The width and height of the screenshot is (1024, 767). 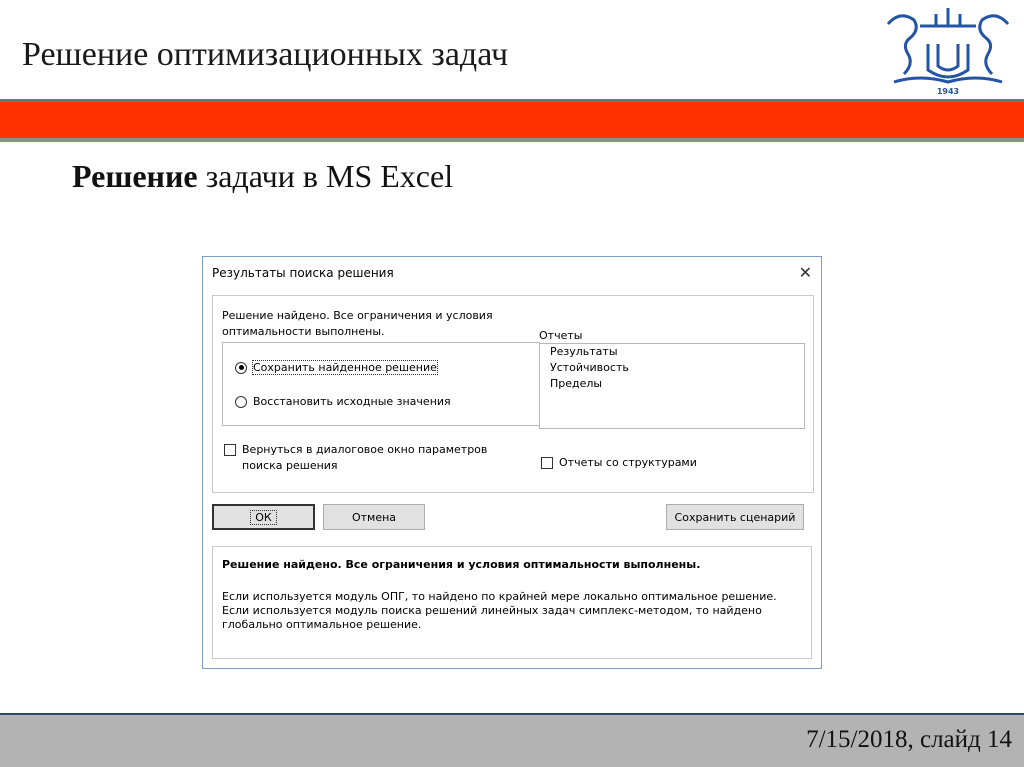 I want to click on university-logo: 1943, so click(x=948, y=52).